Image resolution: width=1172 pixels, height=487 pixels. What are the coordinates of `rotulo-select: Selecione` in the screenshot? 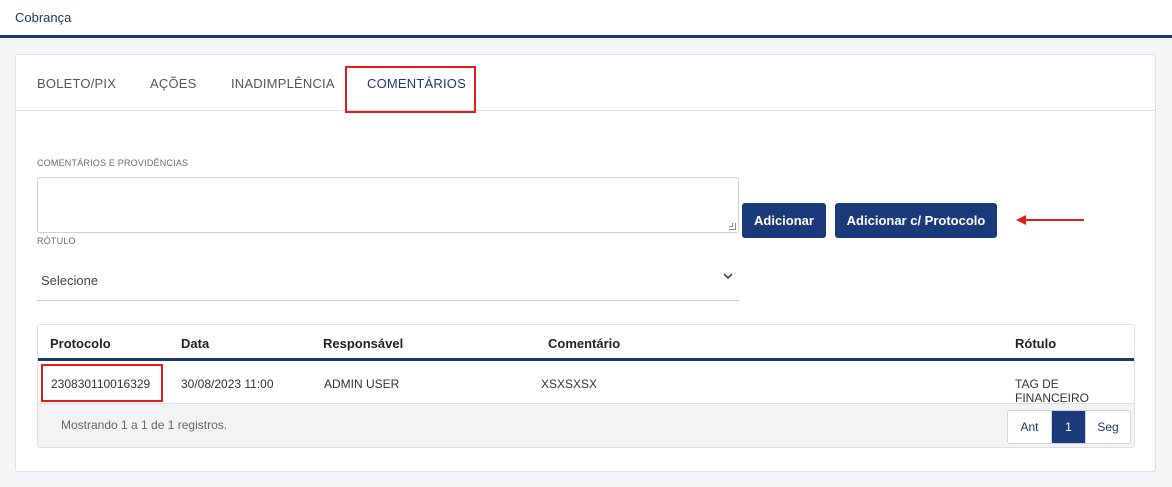 It's located at (388, 281).